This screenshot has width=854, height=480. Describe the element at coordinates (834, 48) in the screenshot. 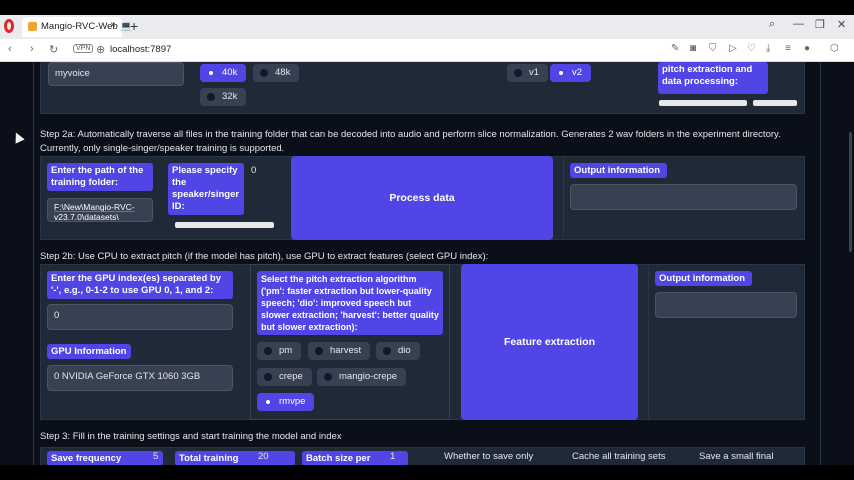

I see `extensions-icon: ⬡` at that location.